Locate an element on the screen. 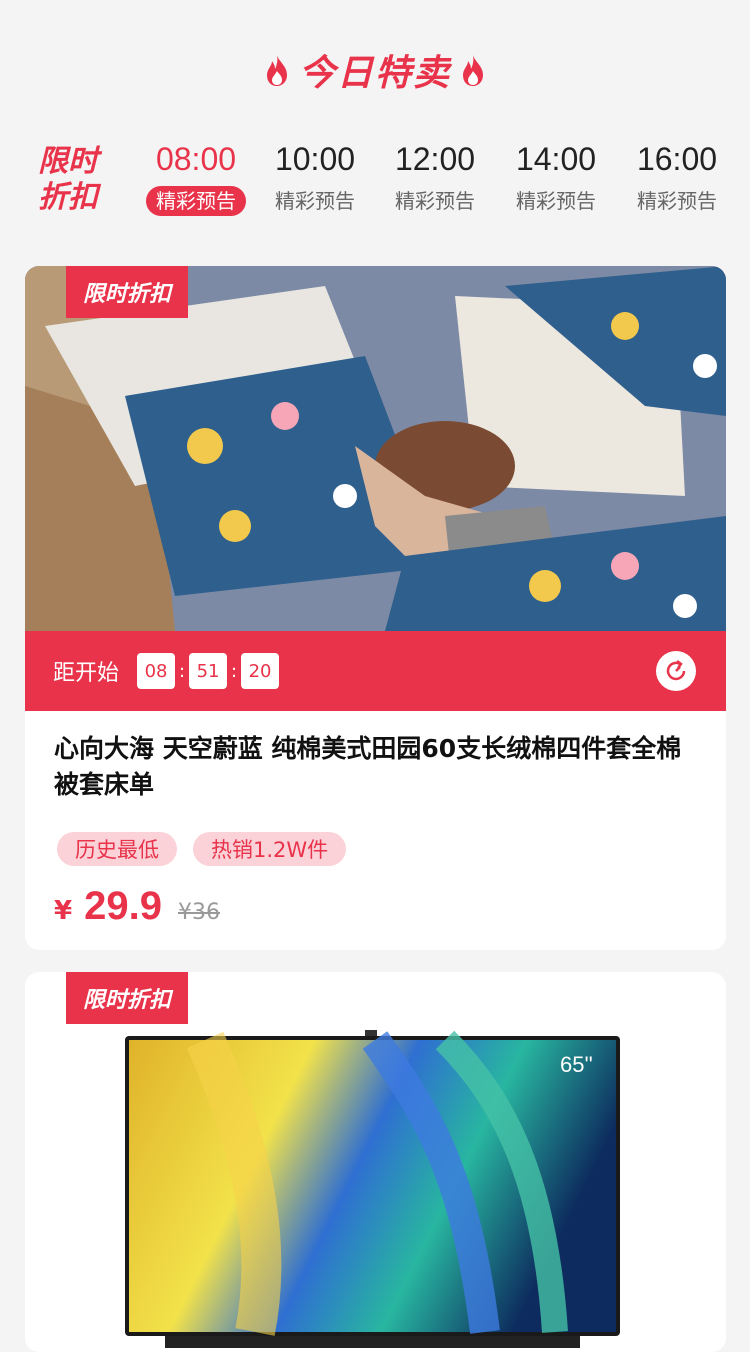 This screenshot has height=1352, width=750. sale-price: 29.9 is located at coordinates (123, 906).